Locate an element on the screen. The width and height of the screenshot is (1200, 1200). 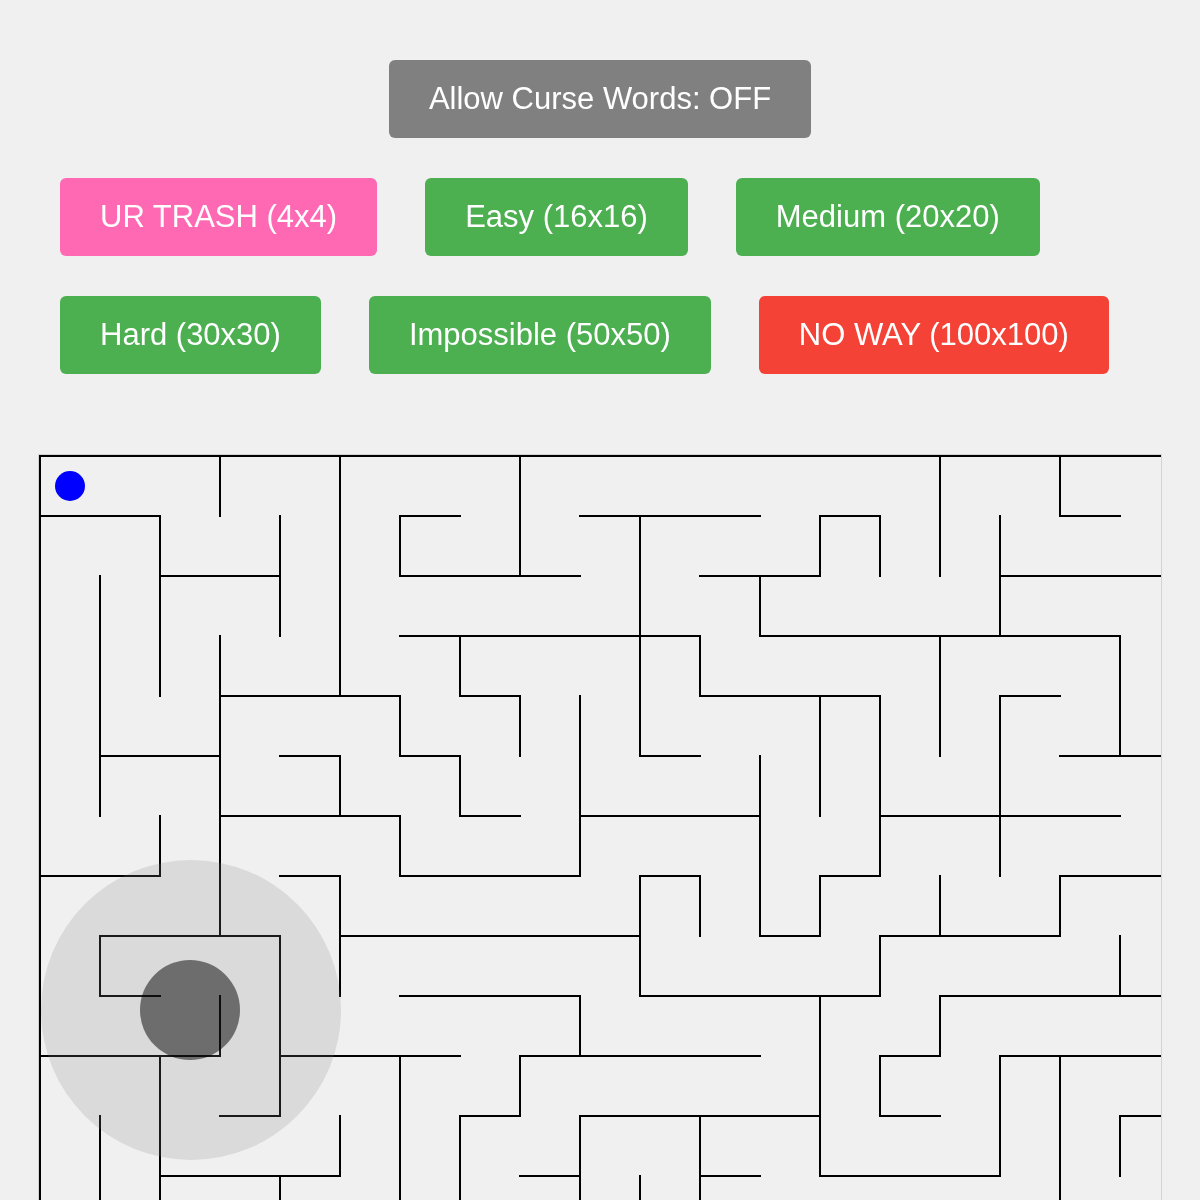
difficulty-button: Medium (20x20) is located at coordinates (887, 217).